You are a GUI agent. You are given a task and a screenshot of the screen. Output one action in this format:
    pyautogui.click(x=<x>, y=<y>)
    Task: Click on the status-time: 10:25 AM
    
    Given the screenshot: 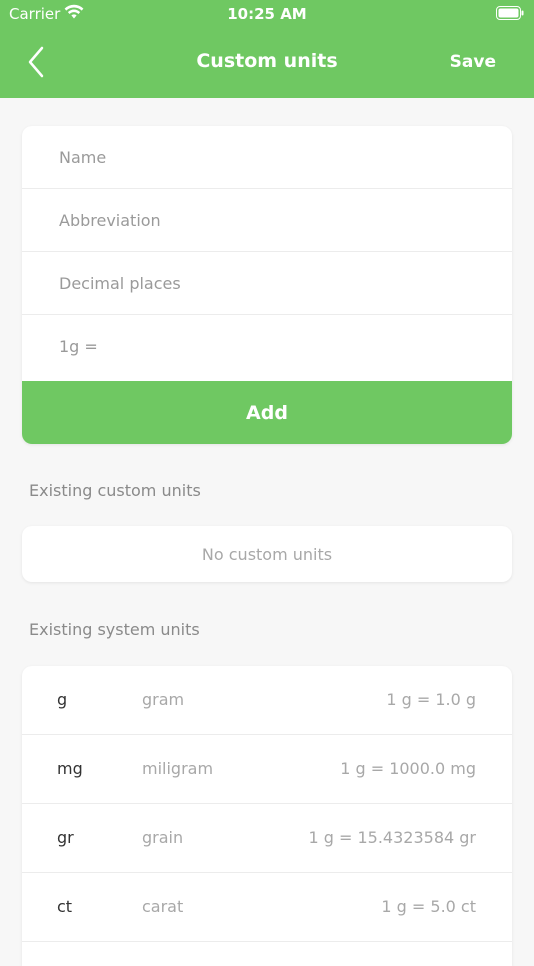 What is the action you would take?
    pyautogui.click(x=267, y=14)
    